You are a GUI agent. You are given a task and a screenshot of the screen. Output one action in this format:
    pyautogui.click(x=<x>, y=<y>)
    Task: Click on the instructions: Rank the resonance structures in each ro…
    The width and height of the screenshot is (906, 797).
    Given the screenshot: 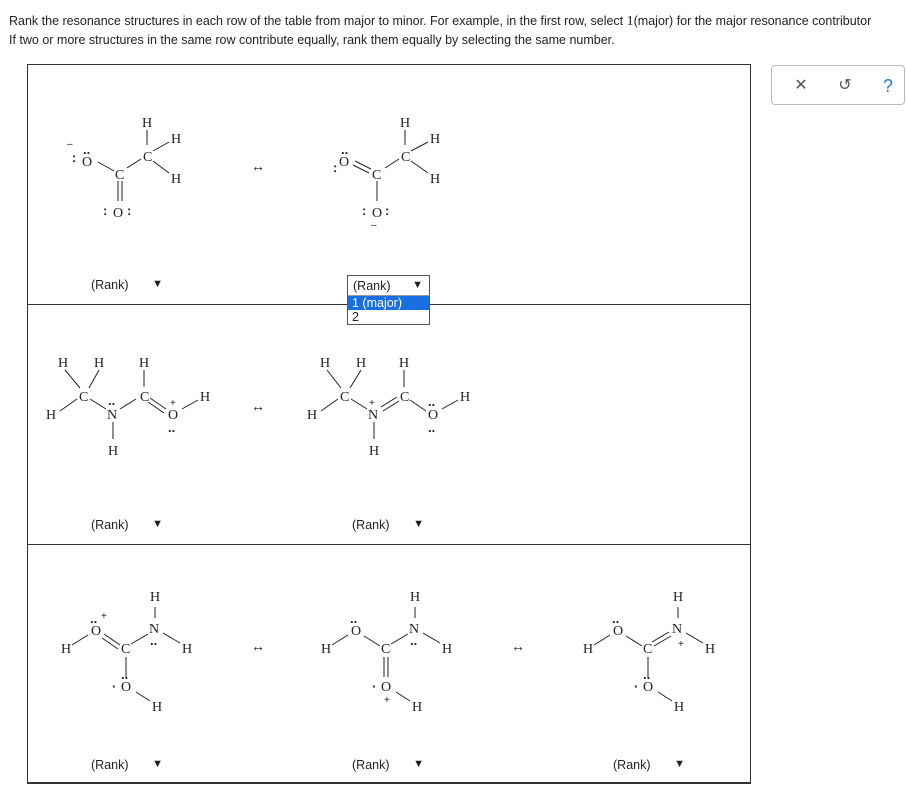 What is the action you would take?
    pyautogui.click(x=440, y=30)
    